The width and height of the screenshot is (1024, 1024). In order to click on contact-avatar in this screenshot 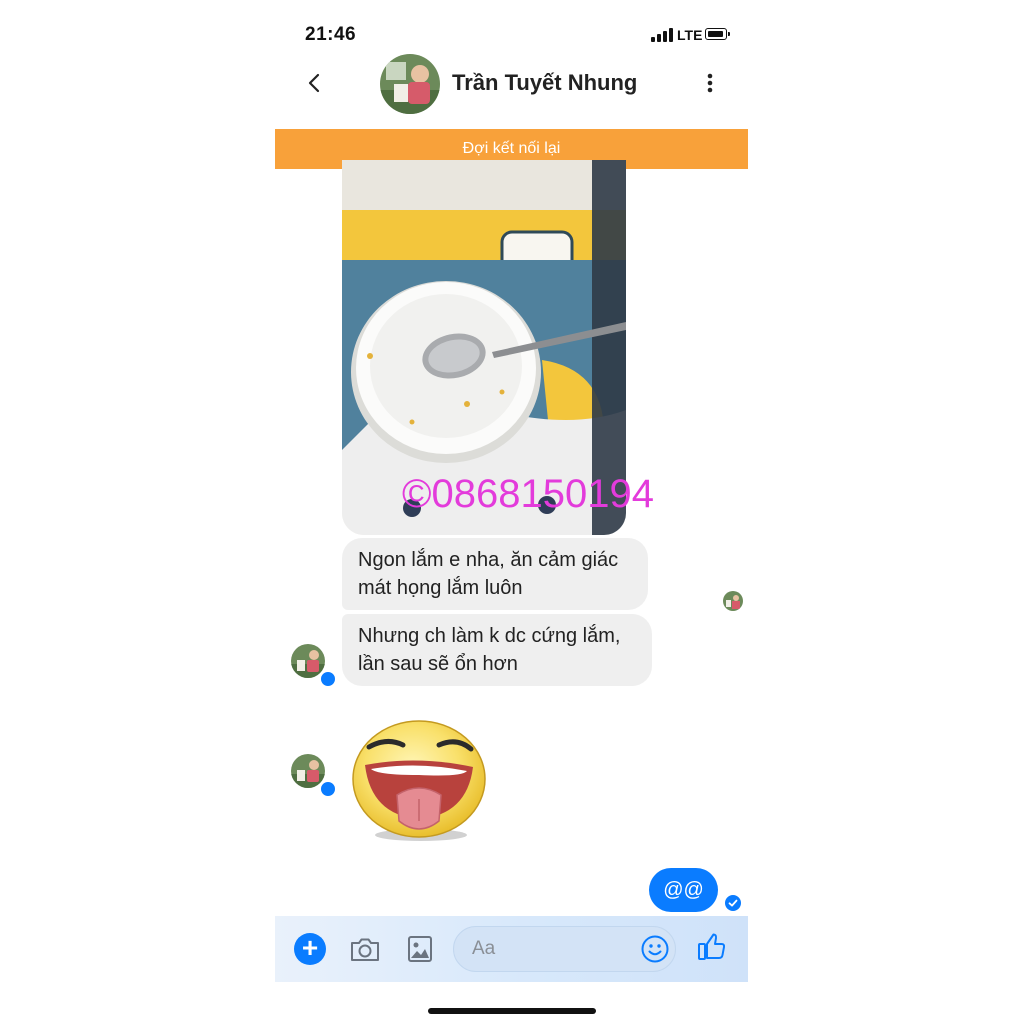, I will do `click(410, 84)`.